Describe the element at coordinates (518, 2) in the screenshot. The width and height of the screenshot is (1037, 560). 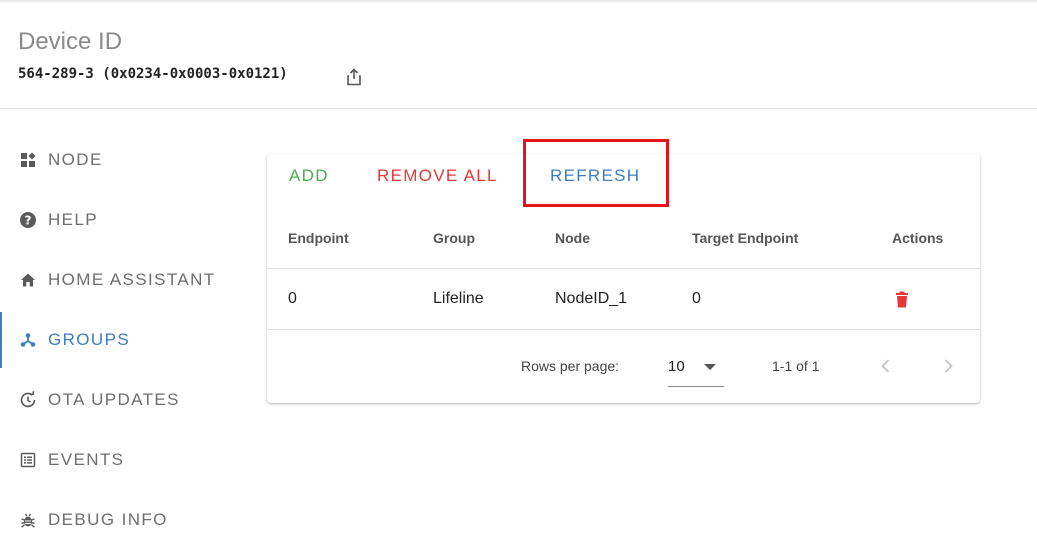
I see `top-shadow` at that location.